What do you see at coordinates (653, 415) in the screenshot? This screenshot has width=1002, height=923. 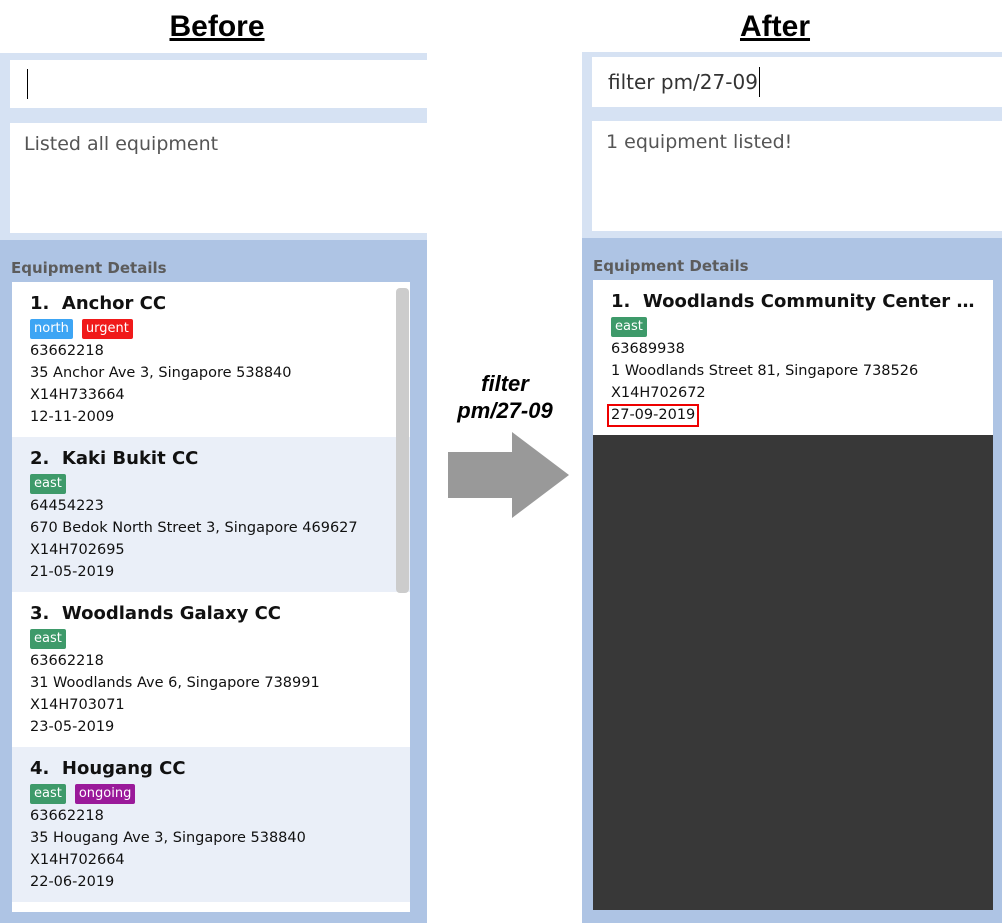 I see `equipment-date: 27-09-2019` at bounding box center [653, 415].